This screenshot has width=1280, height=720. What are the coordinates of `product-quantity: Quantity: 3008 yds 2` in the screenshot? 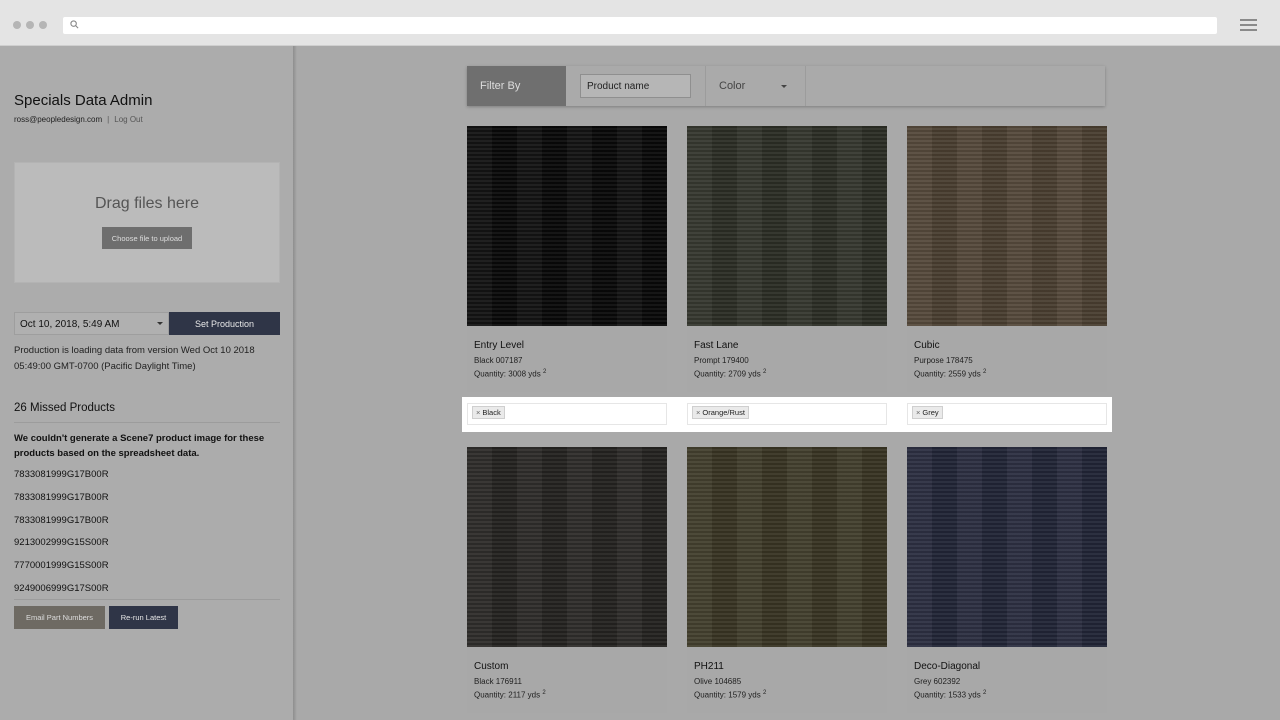 It's located at (510, 374).